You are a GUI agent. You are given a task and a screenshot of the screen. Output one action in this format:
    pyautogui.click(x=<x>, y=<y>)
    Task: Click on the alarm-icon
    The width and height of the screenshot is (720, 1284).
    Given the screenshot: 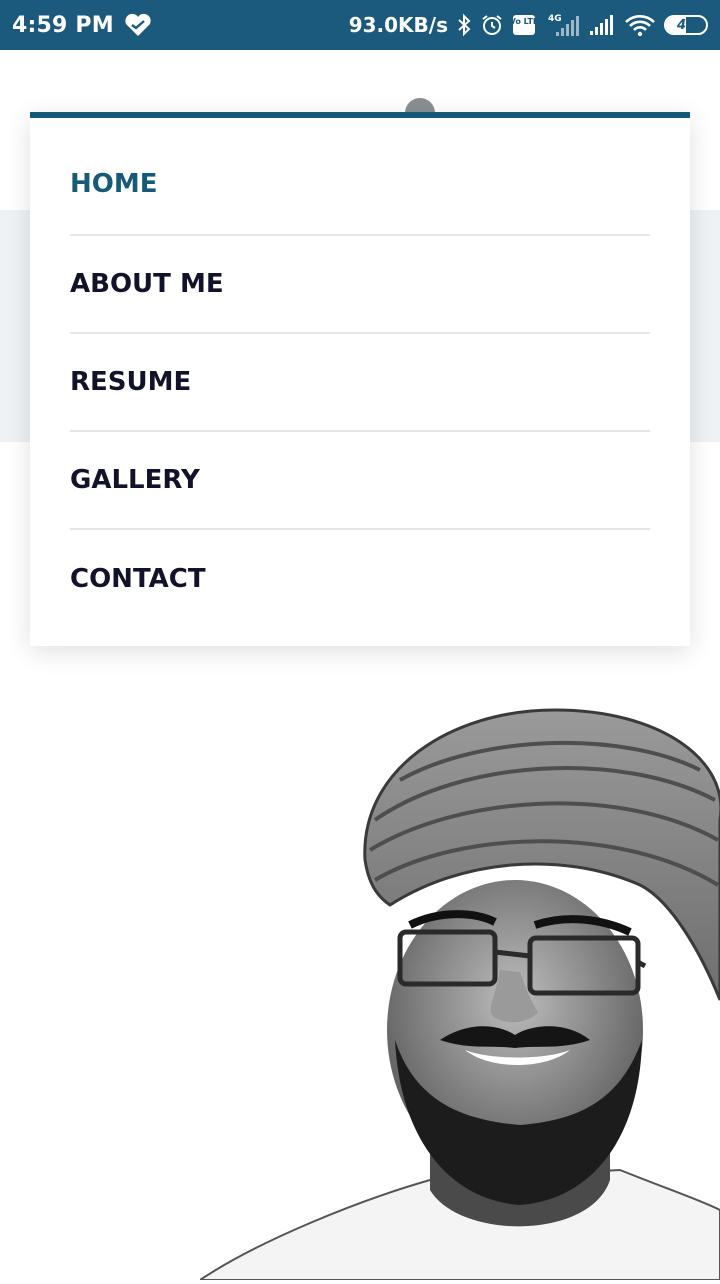 What is the action you would take?
    pyautogui.click(x=492, y=25)
    